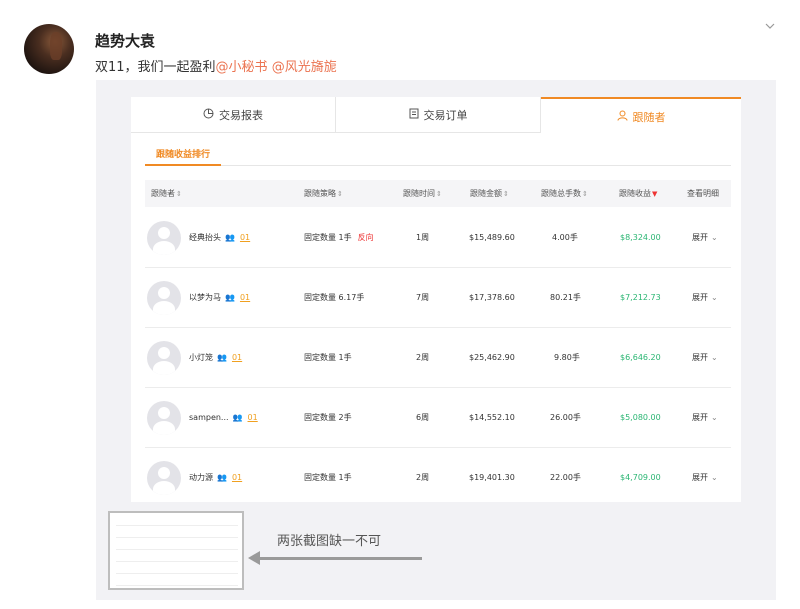 Image resolution: width=800 pixels, height=609 pixels. I want to click on tab-followers: 跟随者, so click(641, 115).